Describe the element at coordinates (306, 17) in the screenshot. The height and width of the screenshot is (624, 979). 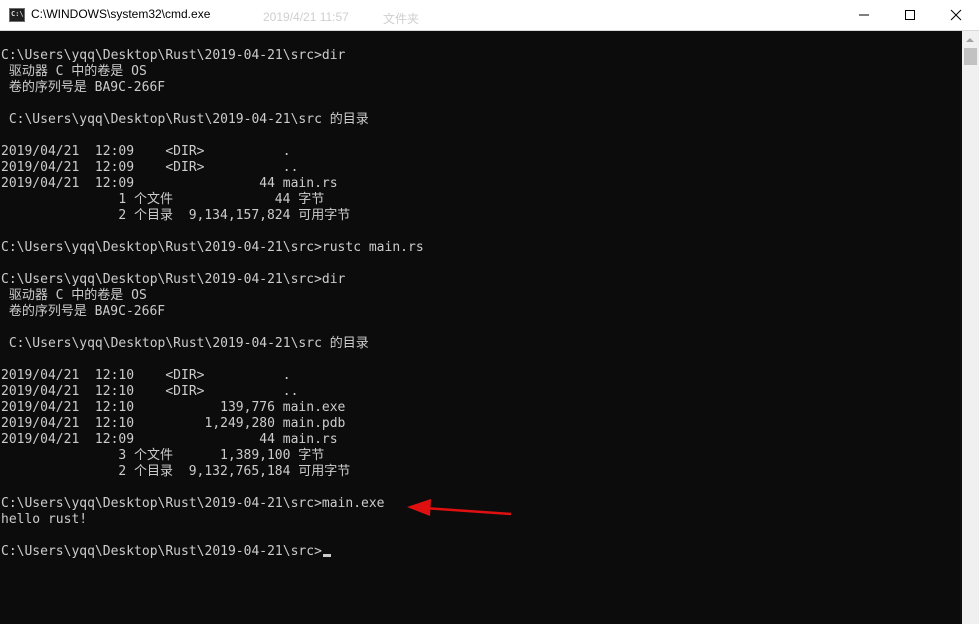
I see `background-date: 2019/4/21 11:57` at that location.